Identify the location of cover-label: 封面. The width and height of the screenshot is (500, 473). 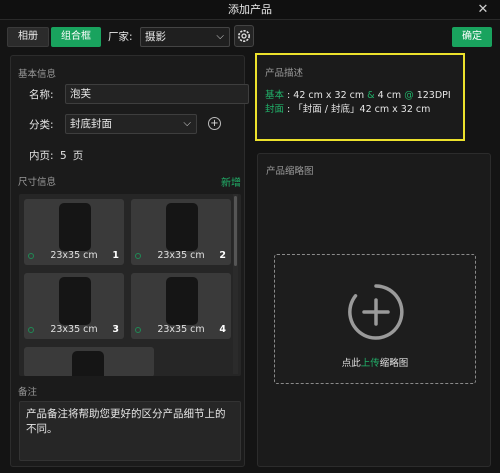
(275, 109).